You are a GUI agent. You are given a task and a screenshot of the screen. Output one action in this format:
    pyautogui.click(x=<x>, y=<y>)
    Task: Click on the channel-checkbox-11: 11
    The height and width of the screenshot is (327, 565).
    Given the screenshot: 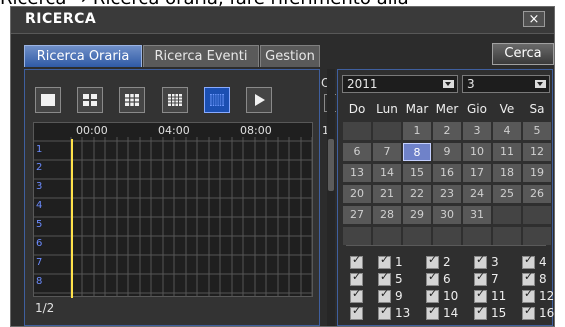 What is the action you would take?
    pyautogui.click(x=496, y=295)
    